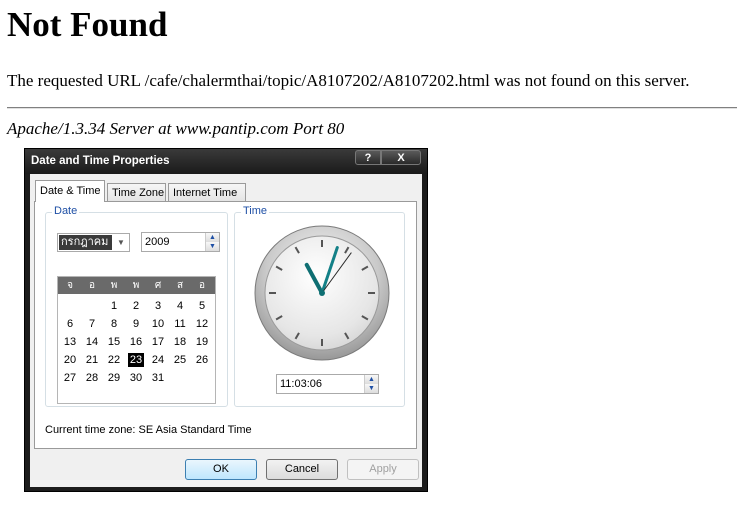 This screenshot has height=508, width=738. Describe the element at coordinates (221, 469) in the screenshot. I see `ok-button: OK` at that location.